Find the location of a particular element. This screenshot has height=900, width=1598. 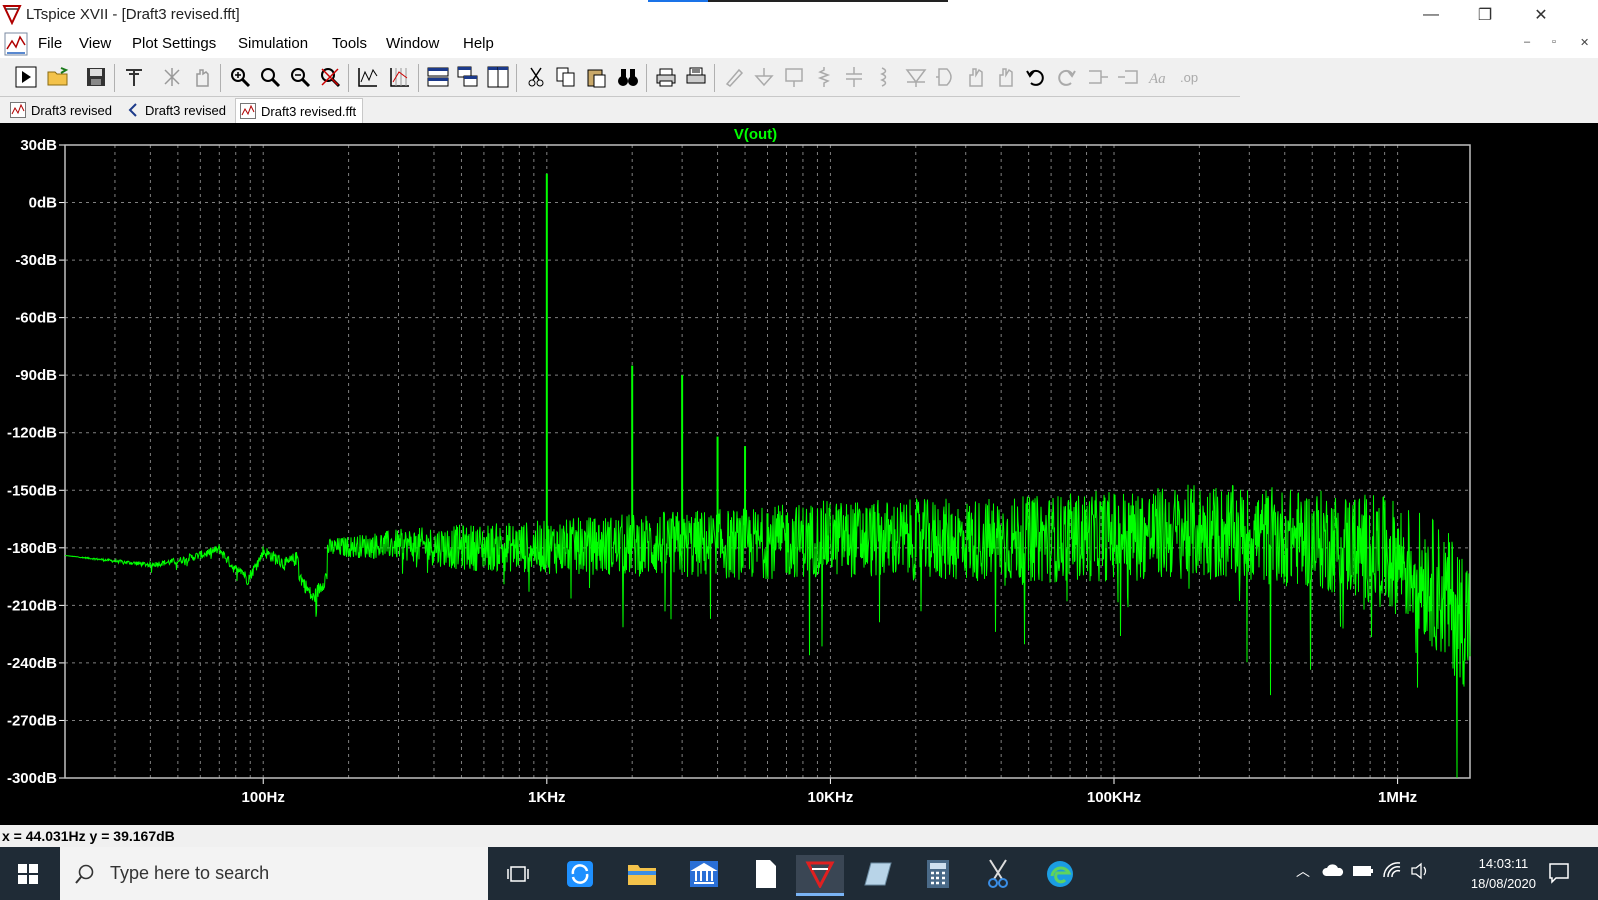

ltspice-taskbar-icon is located at coordinates (820, 875).